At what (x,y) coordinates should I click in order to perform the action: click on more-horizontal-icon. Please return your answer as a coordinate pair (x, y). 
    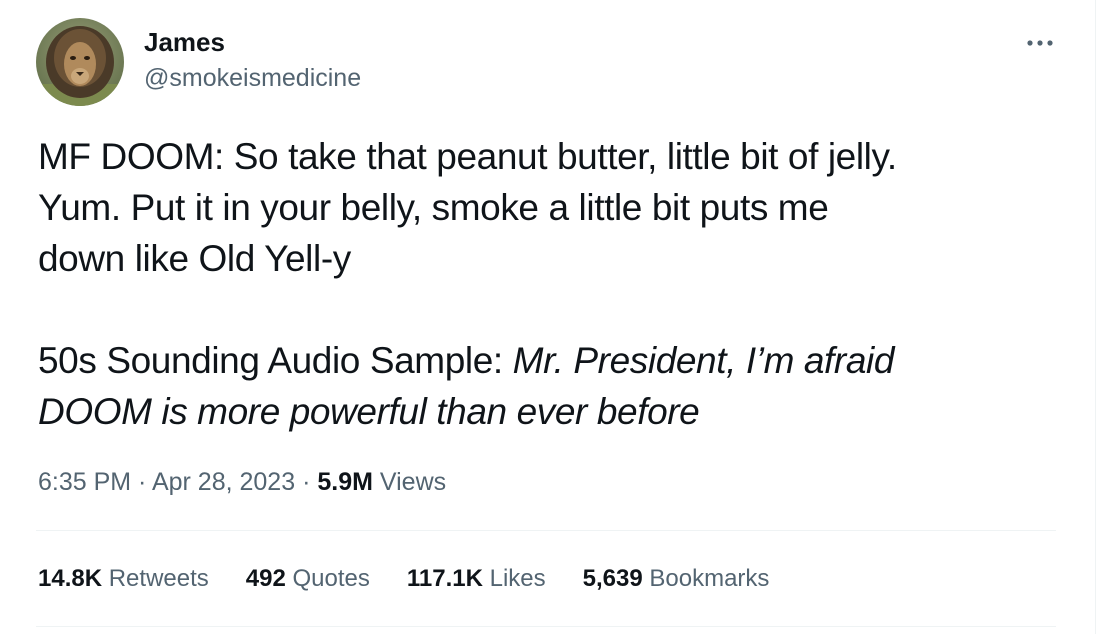
    Looking at the image, I should click on (1040, 43).